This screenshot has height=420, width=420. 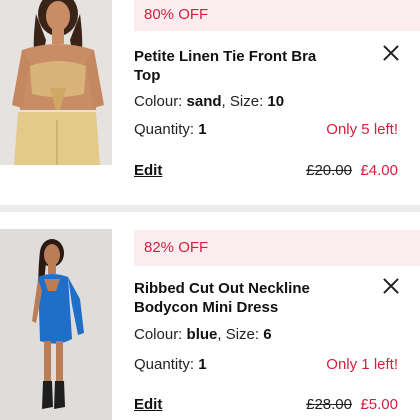 What do you see at coordinates (277, 15) in the screenshot?
I see `discount-badge: 80% OFF` at bounding box center [277, 15].